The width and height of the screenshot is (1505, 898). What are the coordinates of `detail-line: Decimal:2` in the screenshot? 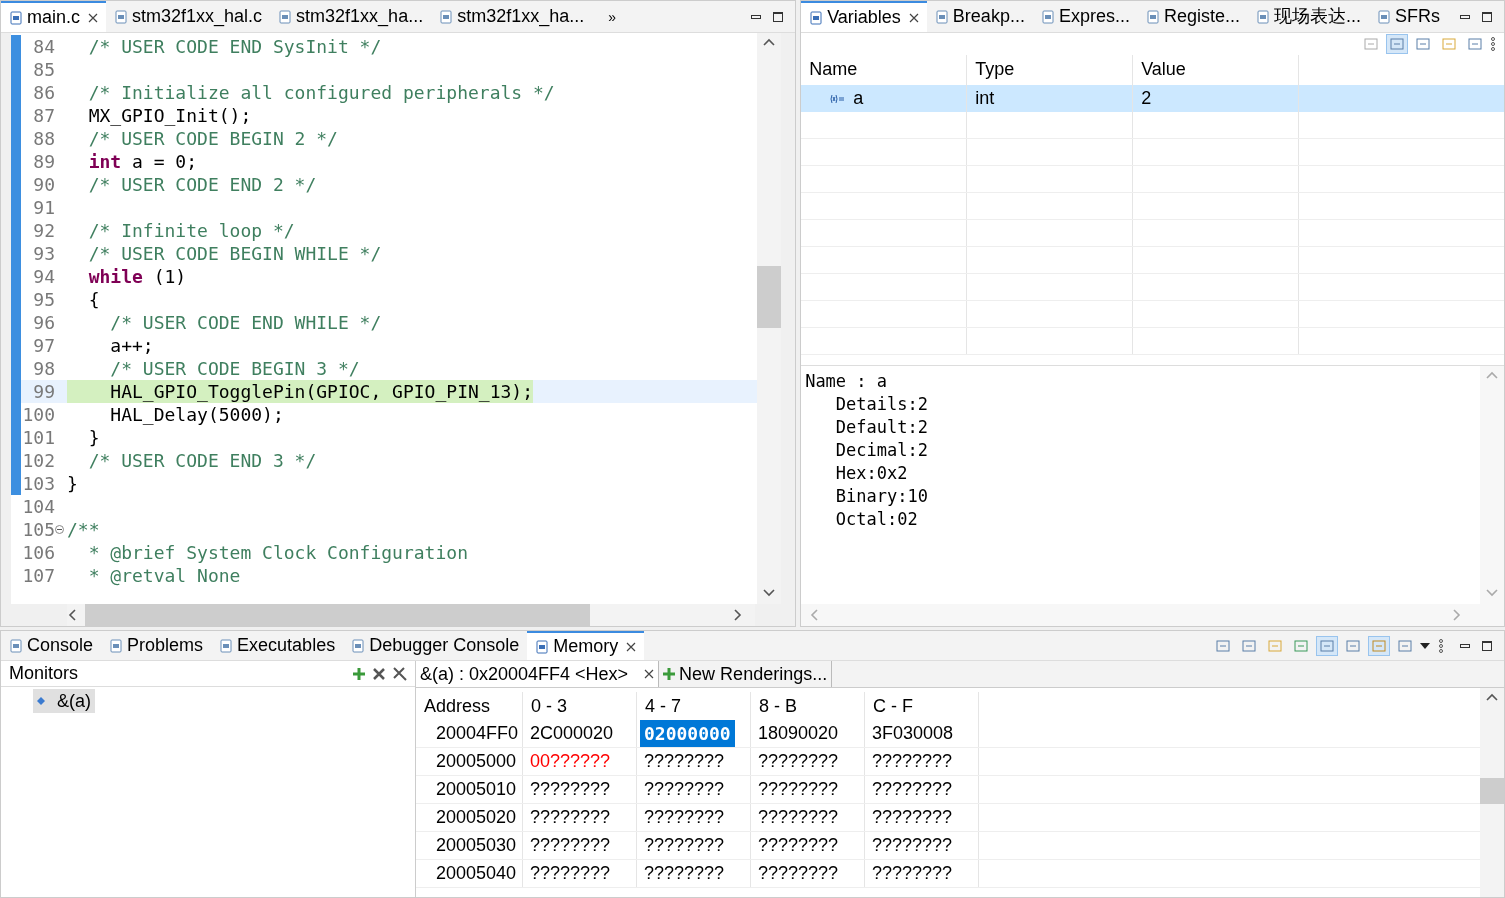 It's located at (881, 450).